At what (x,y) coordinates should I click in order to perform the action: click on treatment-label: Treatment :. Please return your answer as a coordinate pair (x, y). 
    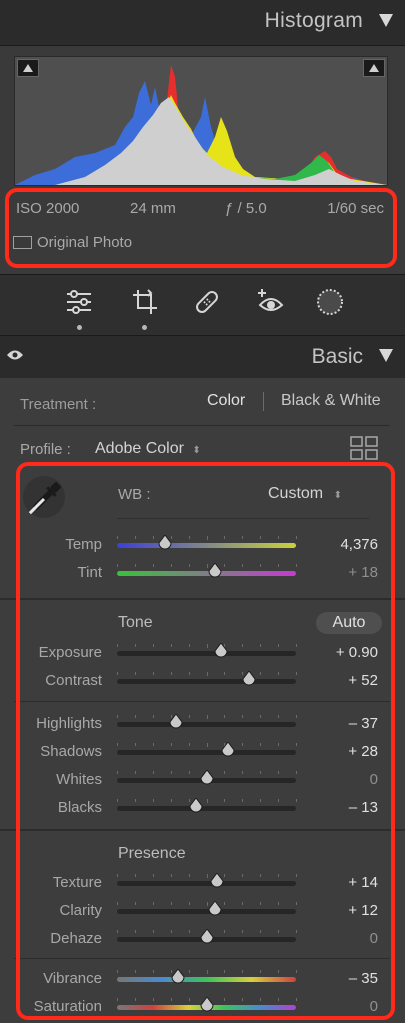
    Looking at the image, I should click on (58, 404).